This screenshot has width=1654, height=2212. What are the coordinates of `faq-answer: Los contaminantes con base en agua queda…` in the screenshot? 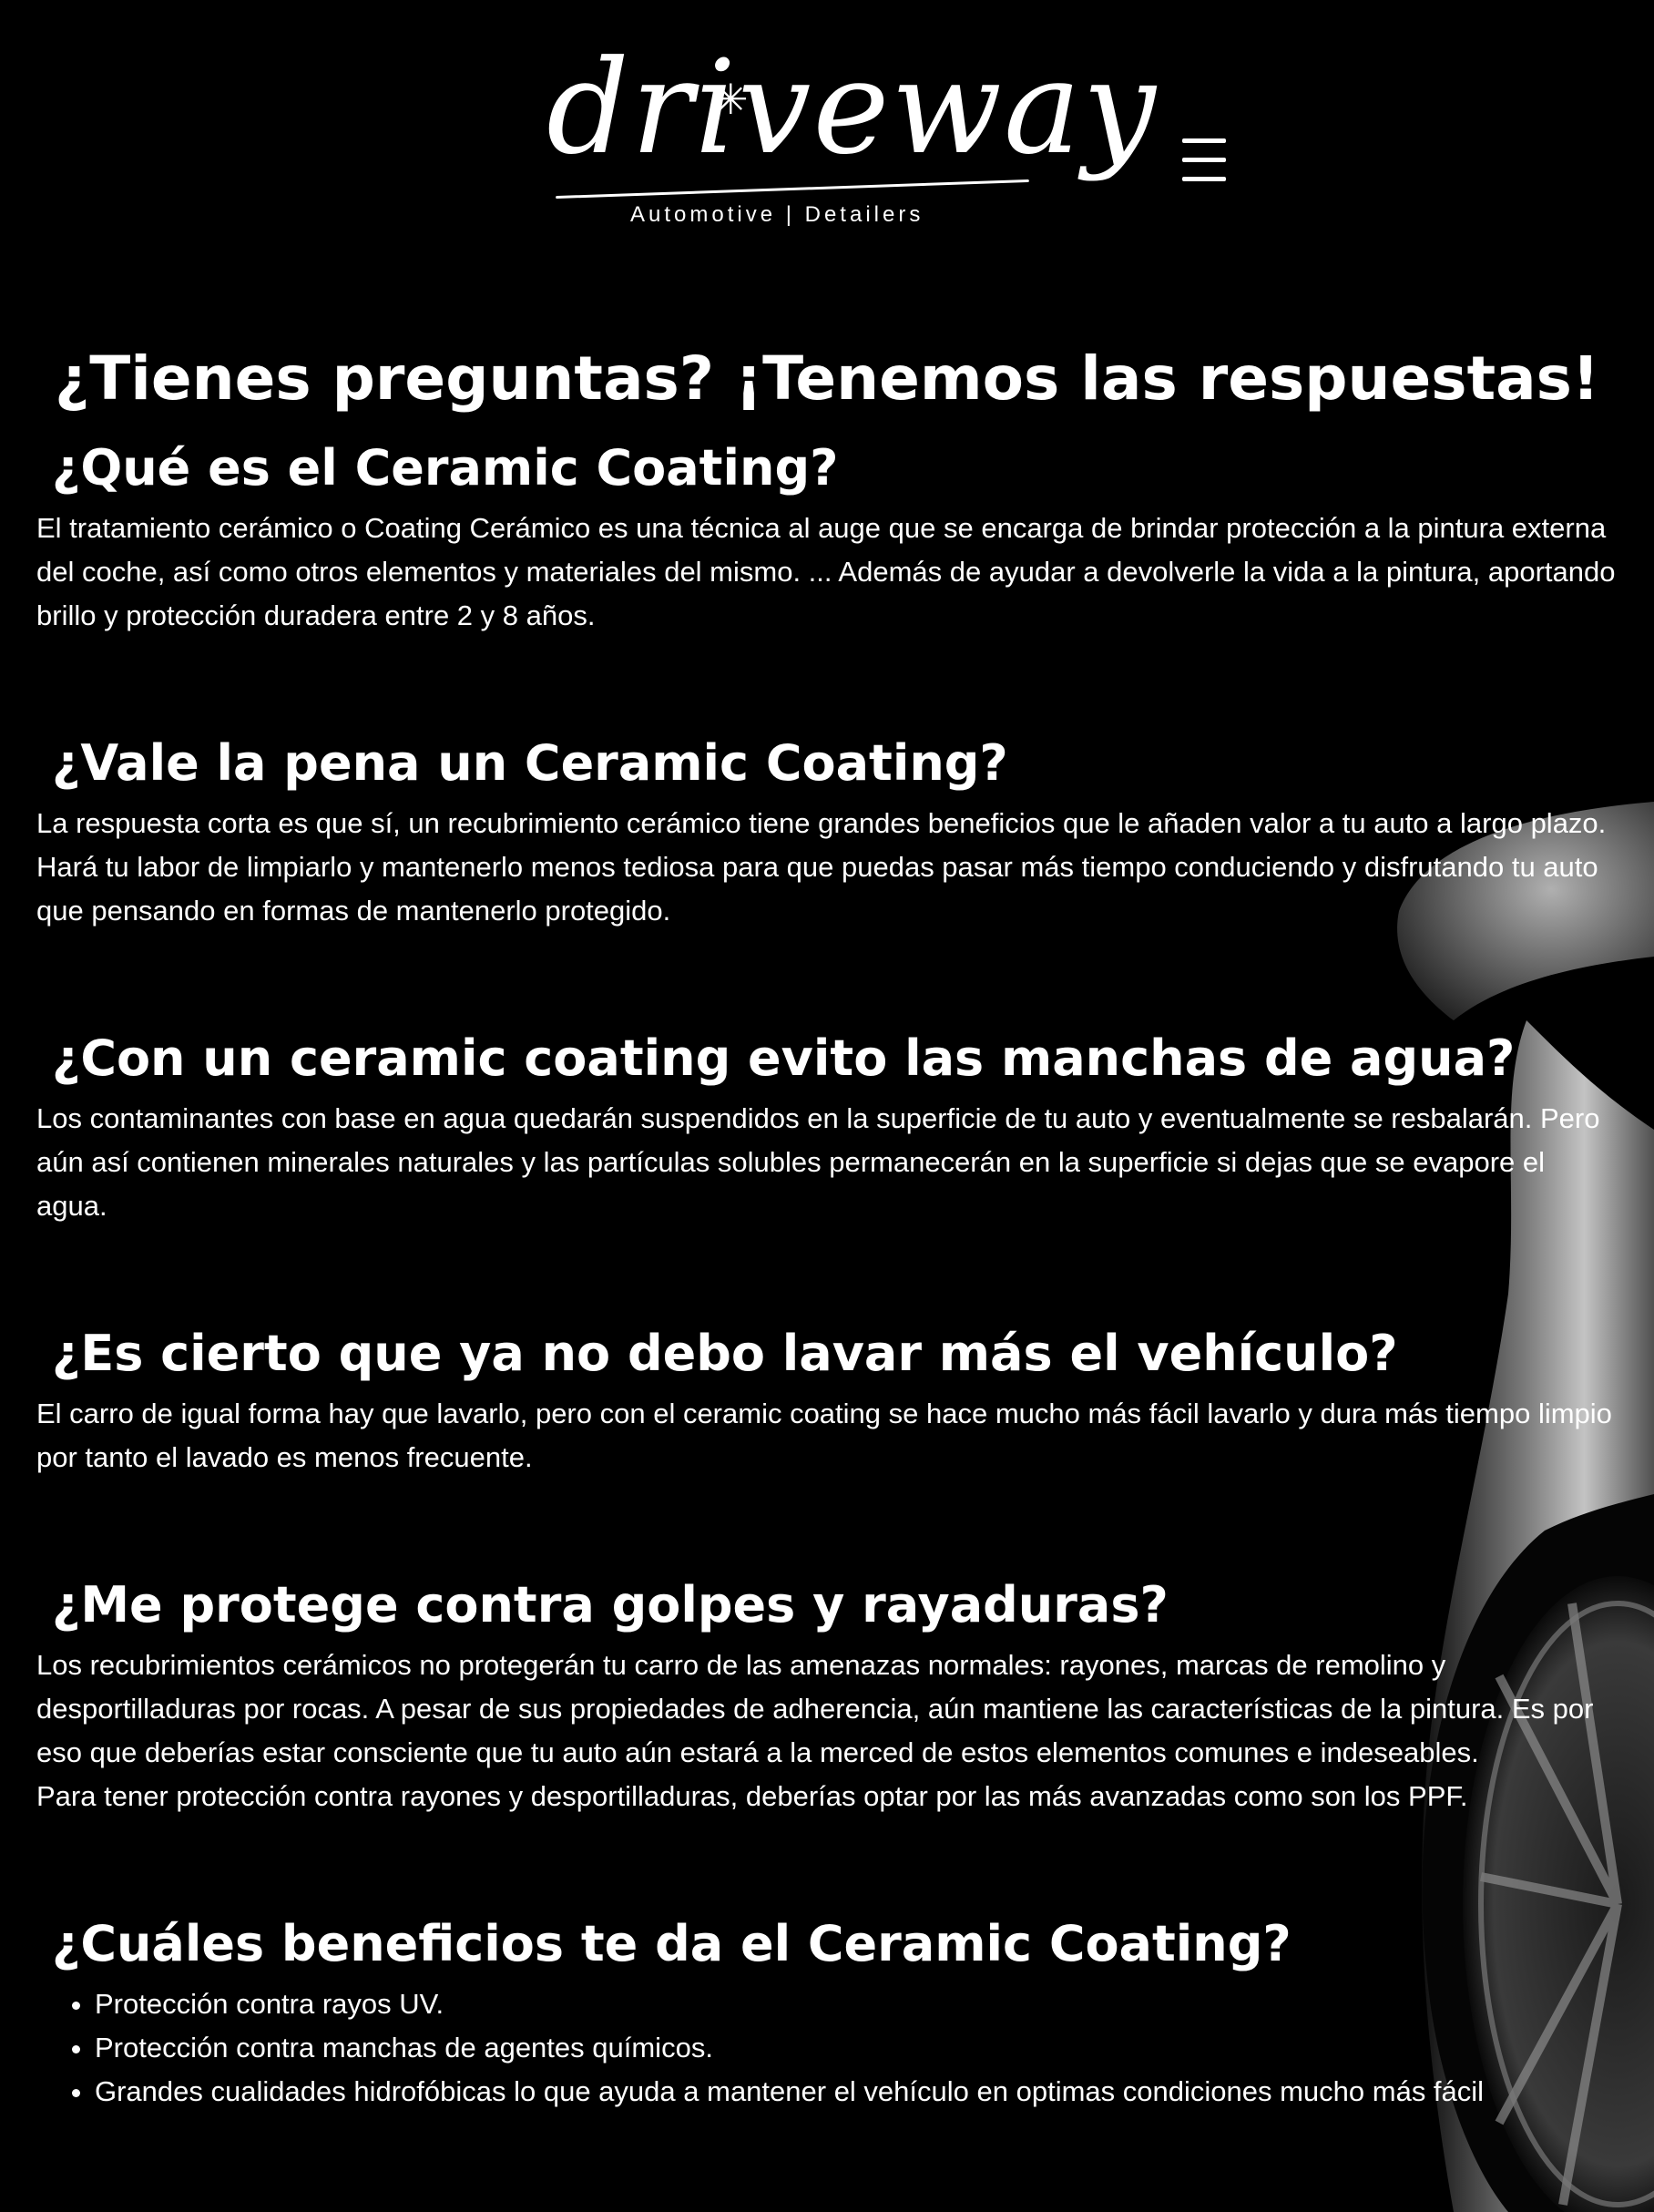 It's located at (827, 1162).